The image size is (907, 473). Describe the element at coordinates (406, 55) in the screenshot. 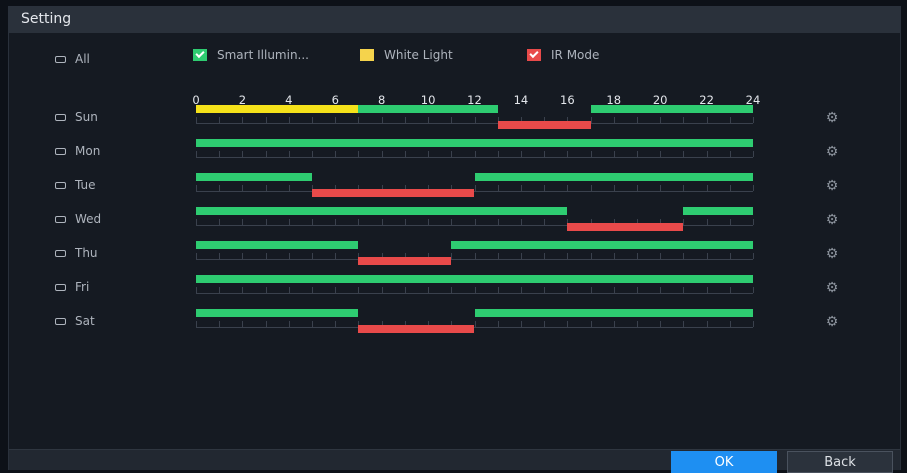

I see `legend-white-light: White Light` at that location.